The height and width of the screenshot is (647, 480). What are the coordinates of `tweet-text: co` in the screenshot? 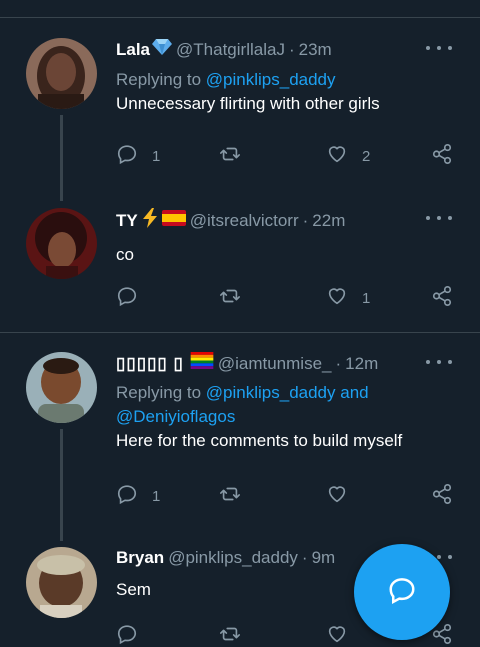 It's located at (125, 254).